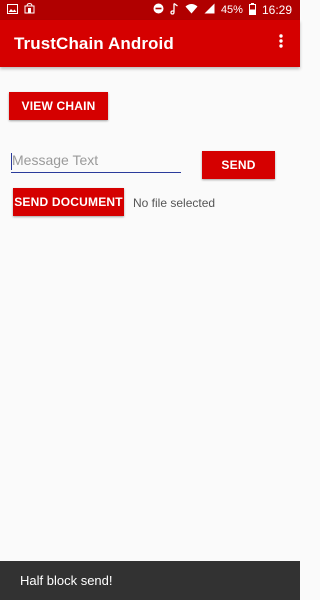 This screenshot has width=320, height=600. What do you see at coordinates (150, 10) in the screenshot?
I see `status-bar: 45% 16:29` at bounding box center [150, 10].